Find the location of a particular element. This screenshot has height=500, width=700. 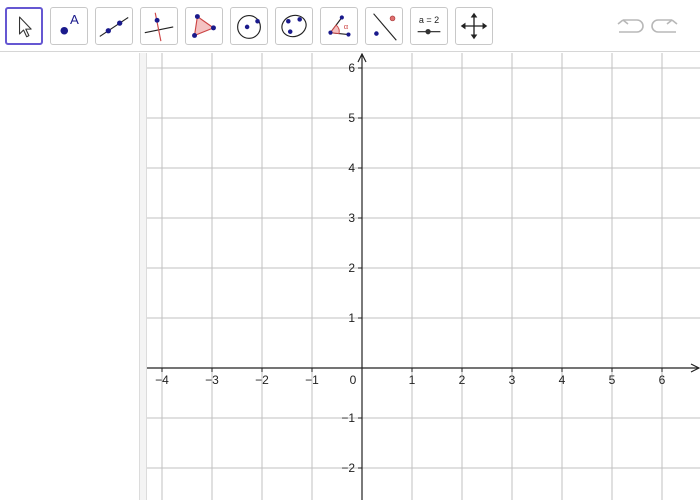

reflect-about-line-icon is located at coordinates (385, 27).